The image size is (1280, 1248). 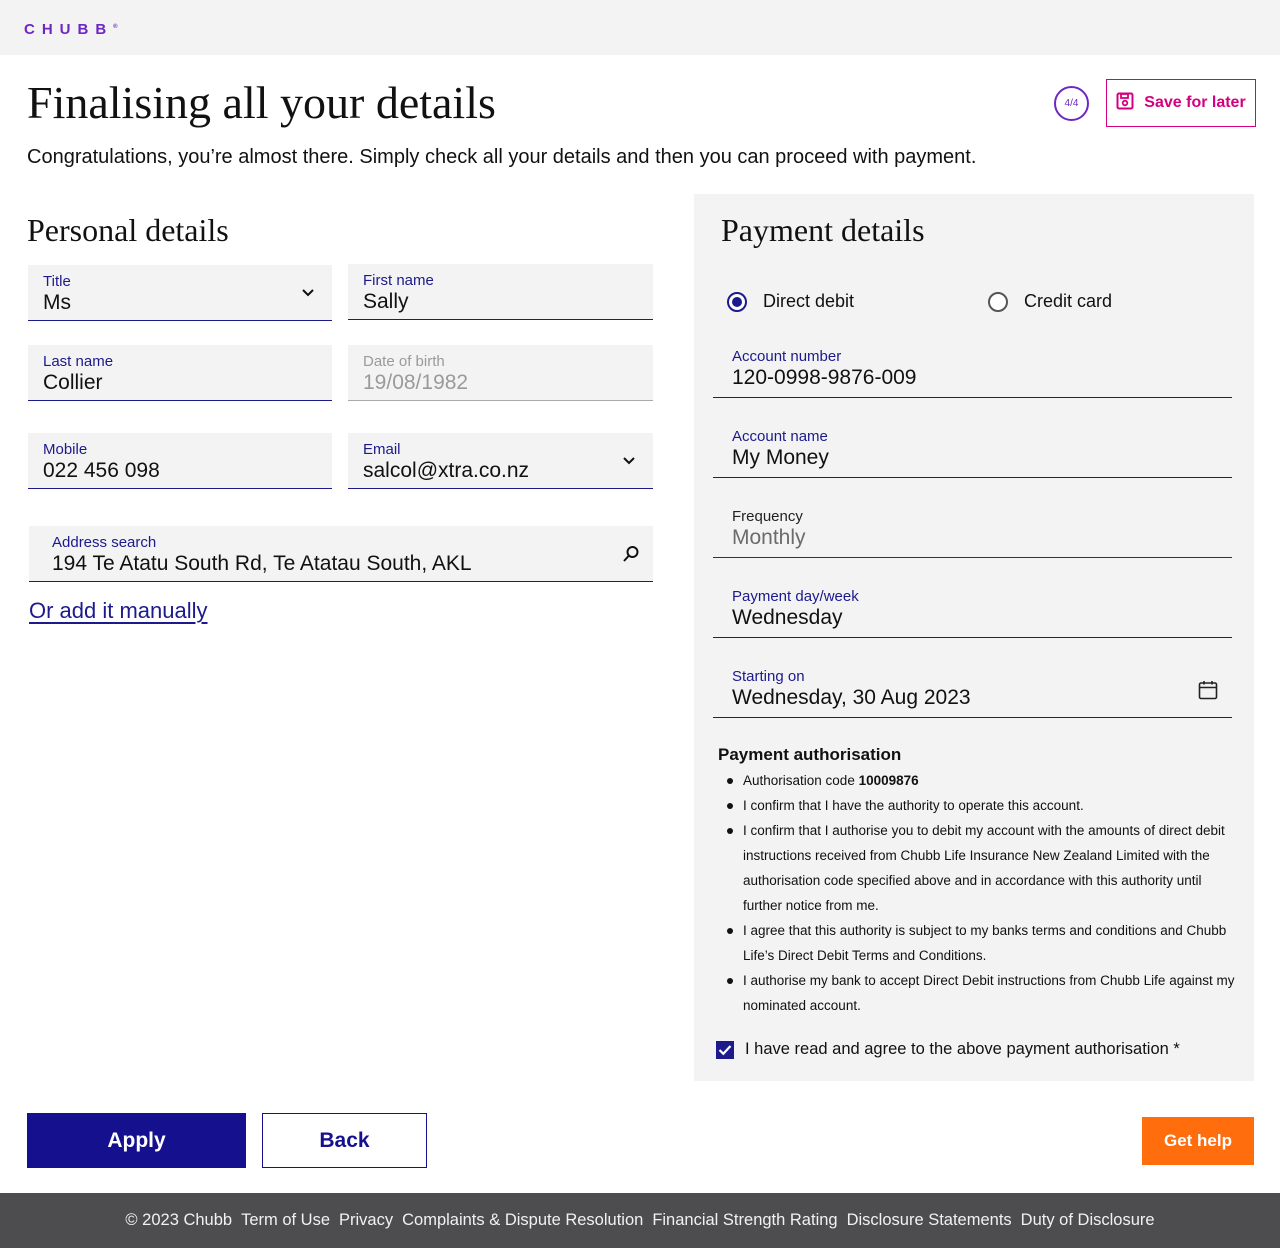 What do you see at coordinates (981, 780) in the screenshot?
I see `authorisation-code-item: Authorisation code 10009876` at bounding box center [981, 780].